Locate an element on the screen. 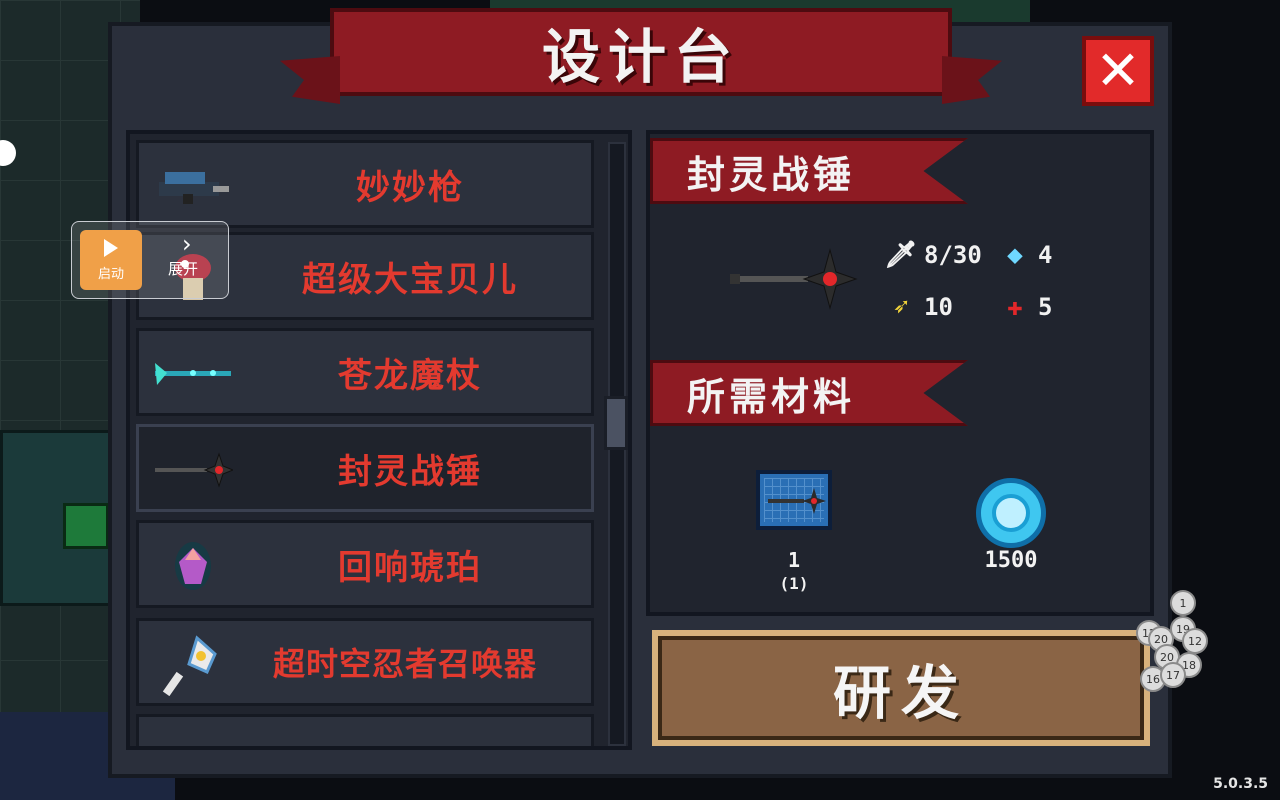 This screenshot has width=1280, height=800. blueprint-icon is located at coordinates (794, 500).